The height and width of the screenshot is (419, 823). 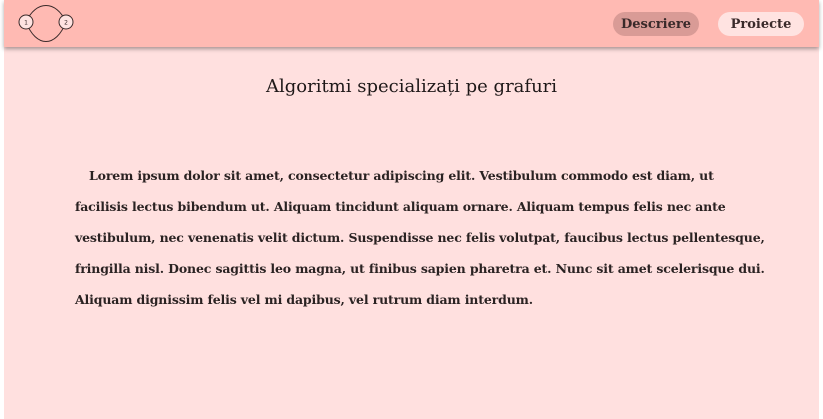 I want to click on nav-descriere-button: Descriere, so click(x=656, y=24).